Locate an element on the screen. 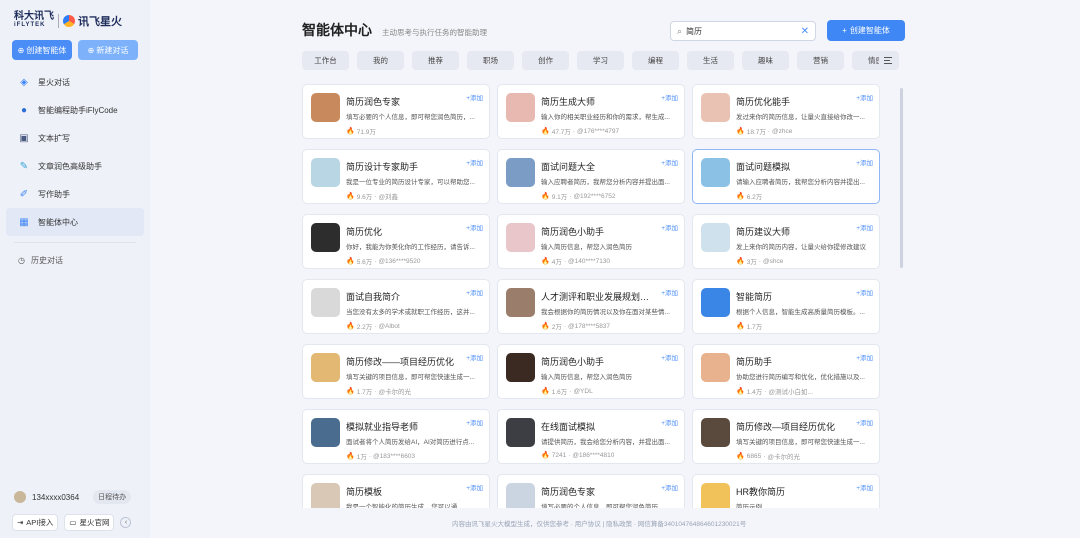 Image resolution: width=1080 pixels, height=538 pixels. collapse-sidebar-icon: ‹ is located at coordinates (126, 522).